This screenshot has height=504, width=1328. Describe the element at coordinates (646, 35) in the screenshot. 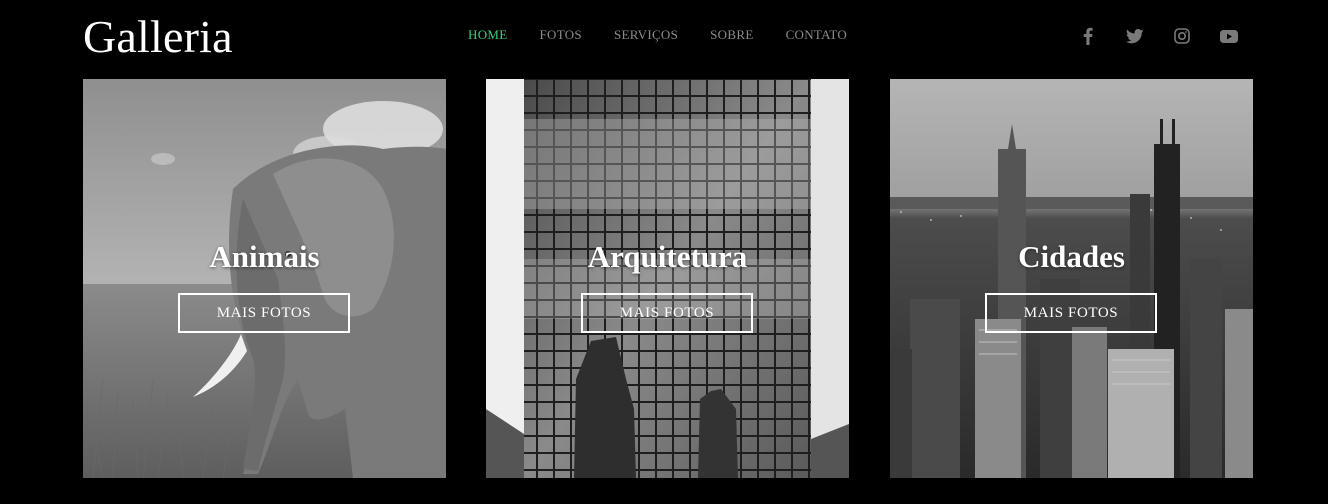

I see `nav-item-servicos: SERVIÇOS` at that location.